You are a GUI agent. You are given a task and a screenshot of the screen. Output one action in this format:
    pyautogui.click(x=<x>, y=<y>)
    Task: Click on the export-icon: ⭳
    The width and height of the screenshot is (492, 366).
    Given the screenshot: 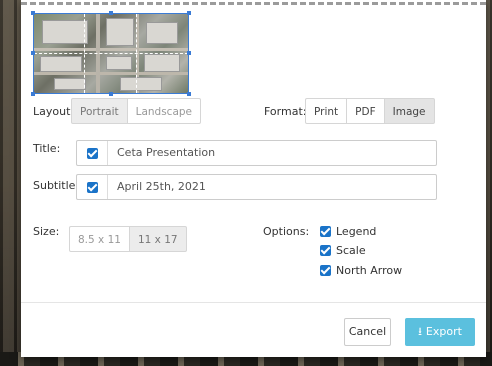 What is the action you would take?
    pyautogui.click(x=420, y=331)
    